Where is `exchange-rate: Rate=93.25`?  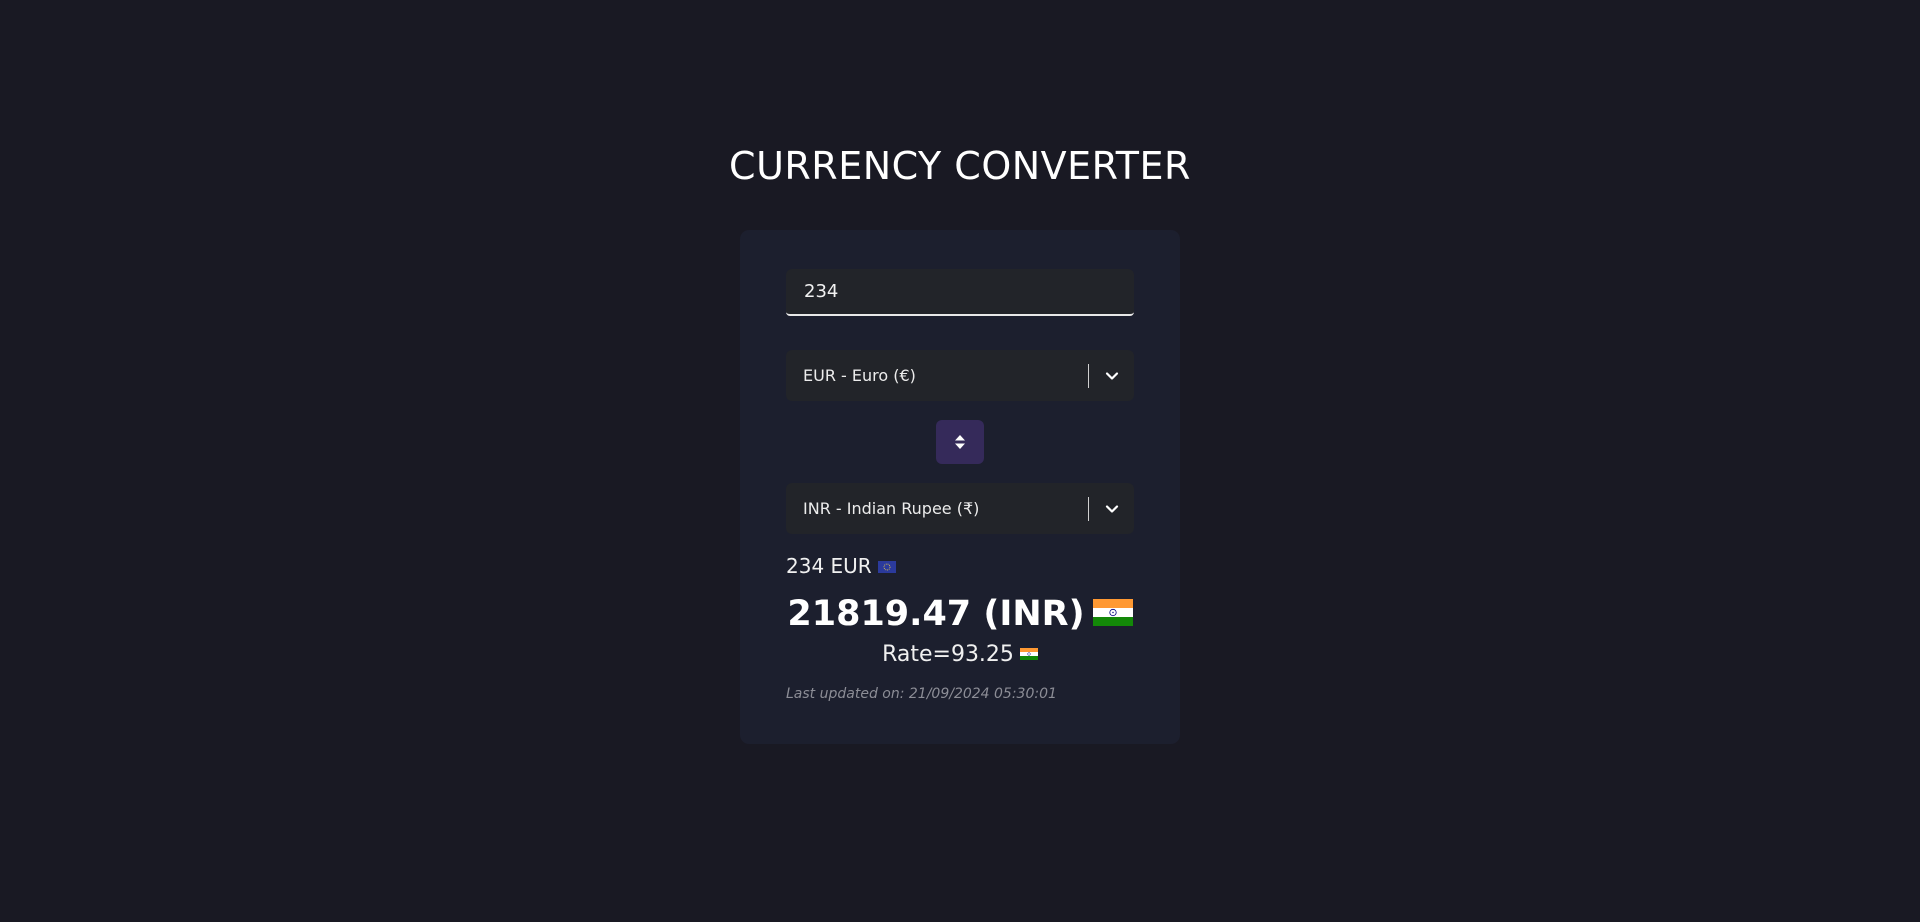 exchange-rate: Rate=93.25 is located at coordinates (960, 655).